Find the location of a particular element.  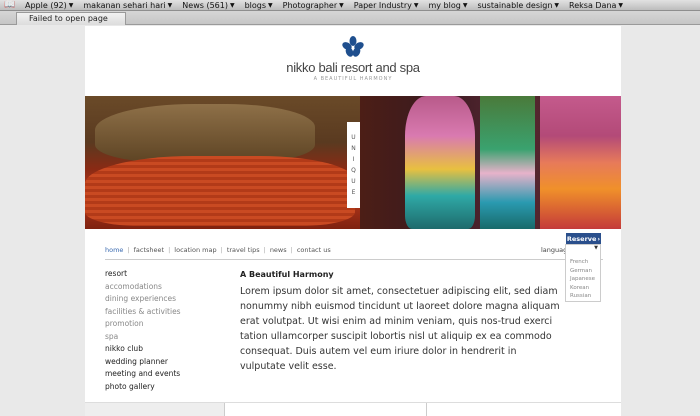

reserve-button: Reserve › is located at coordinates (583, 238).